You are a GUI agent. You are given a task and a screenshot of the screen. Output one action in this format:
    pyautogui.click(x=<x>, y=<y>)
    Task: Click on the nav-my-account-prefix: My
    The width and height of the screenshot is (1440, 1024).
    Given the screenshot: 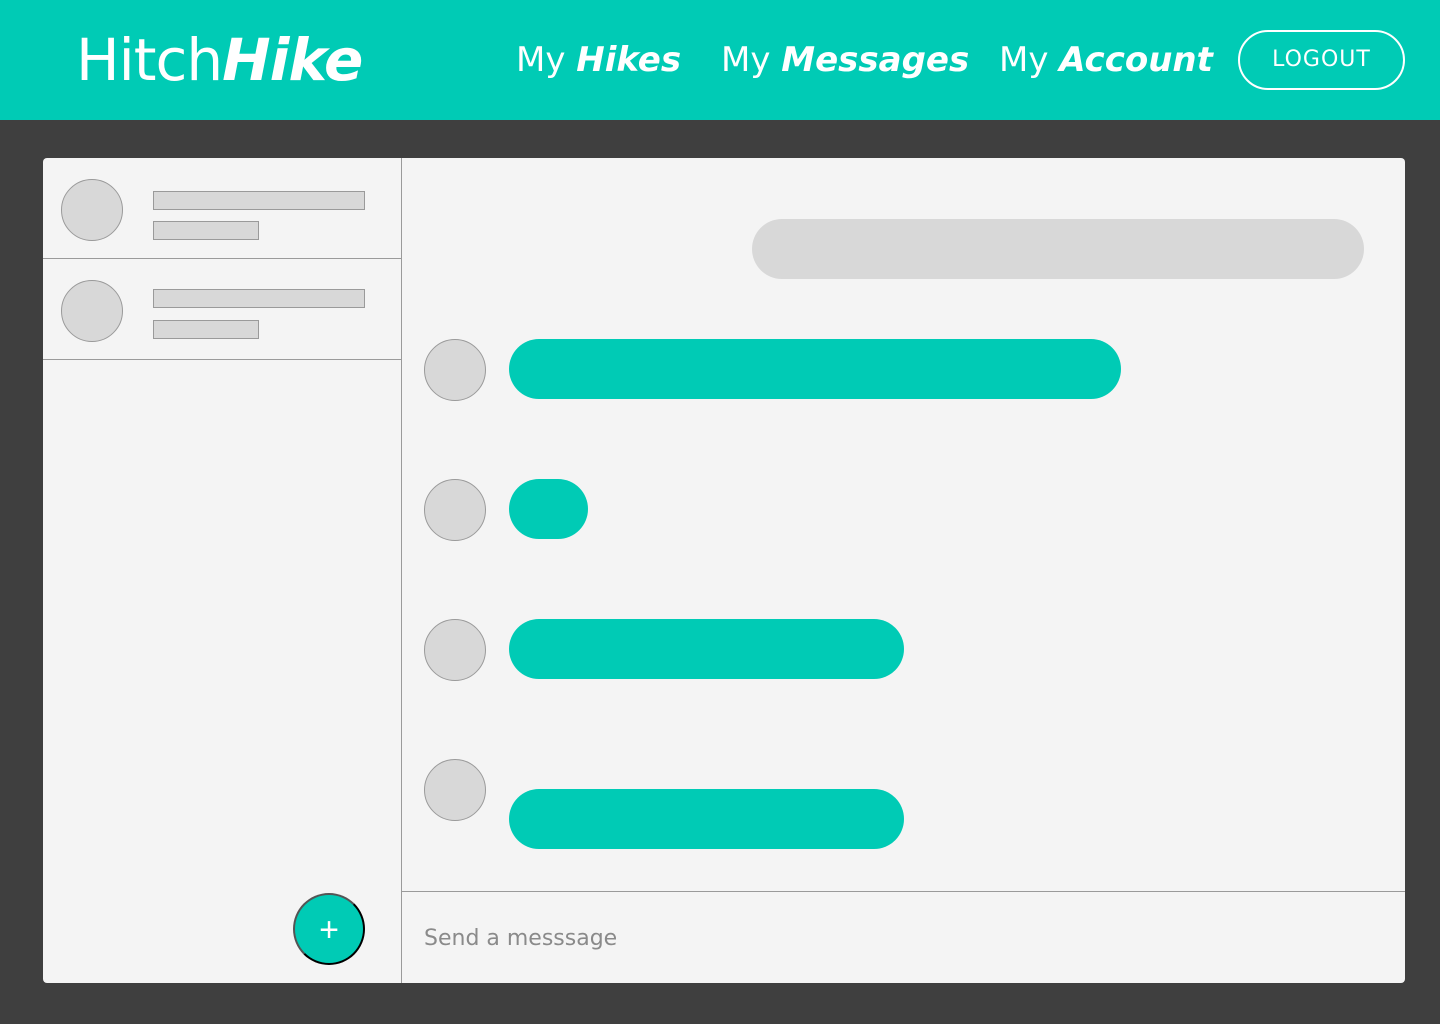 What is the action you would take?
    pyautogui.click(x=1024, y=60)
    